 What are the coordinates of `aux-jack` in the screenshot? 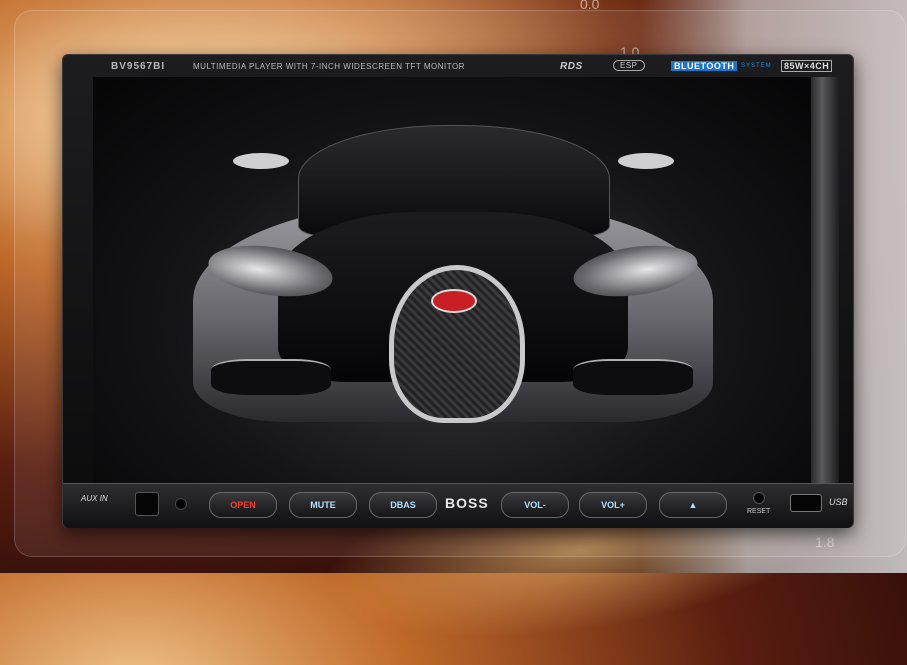 It's located at (181, 504).